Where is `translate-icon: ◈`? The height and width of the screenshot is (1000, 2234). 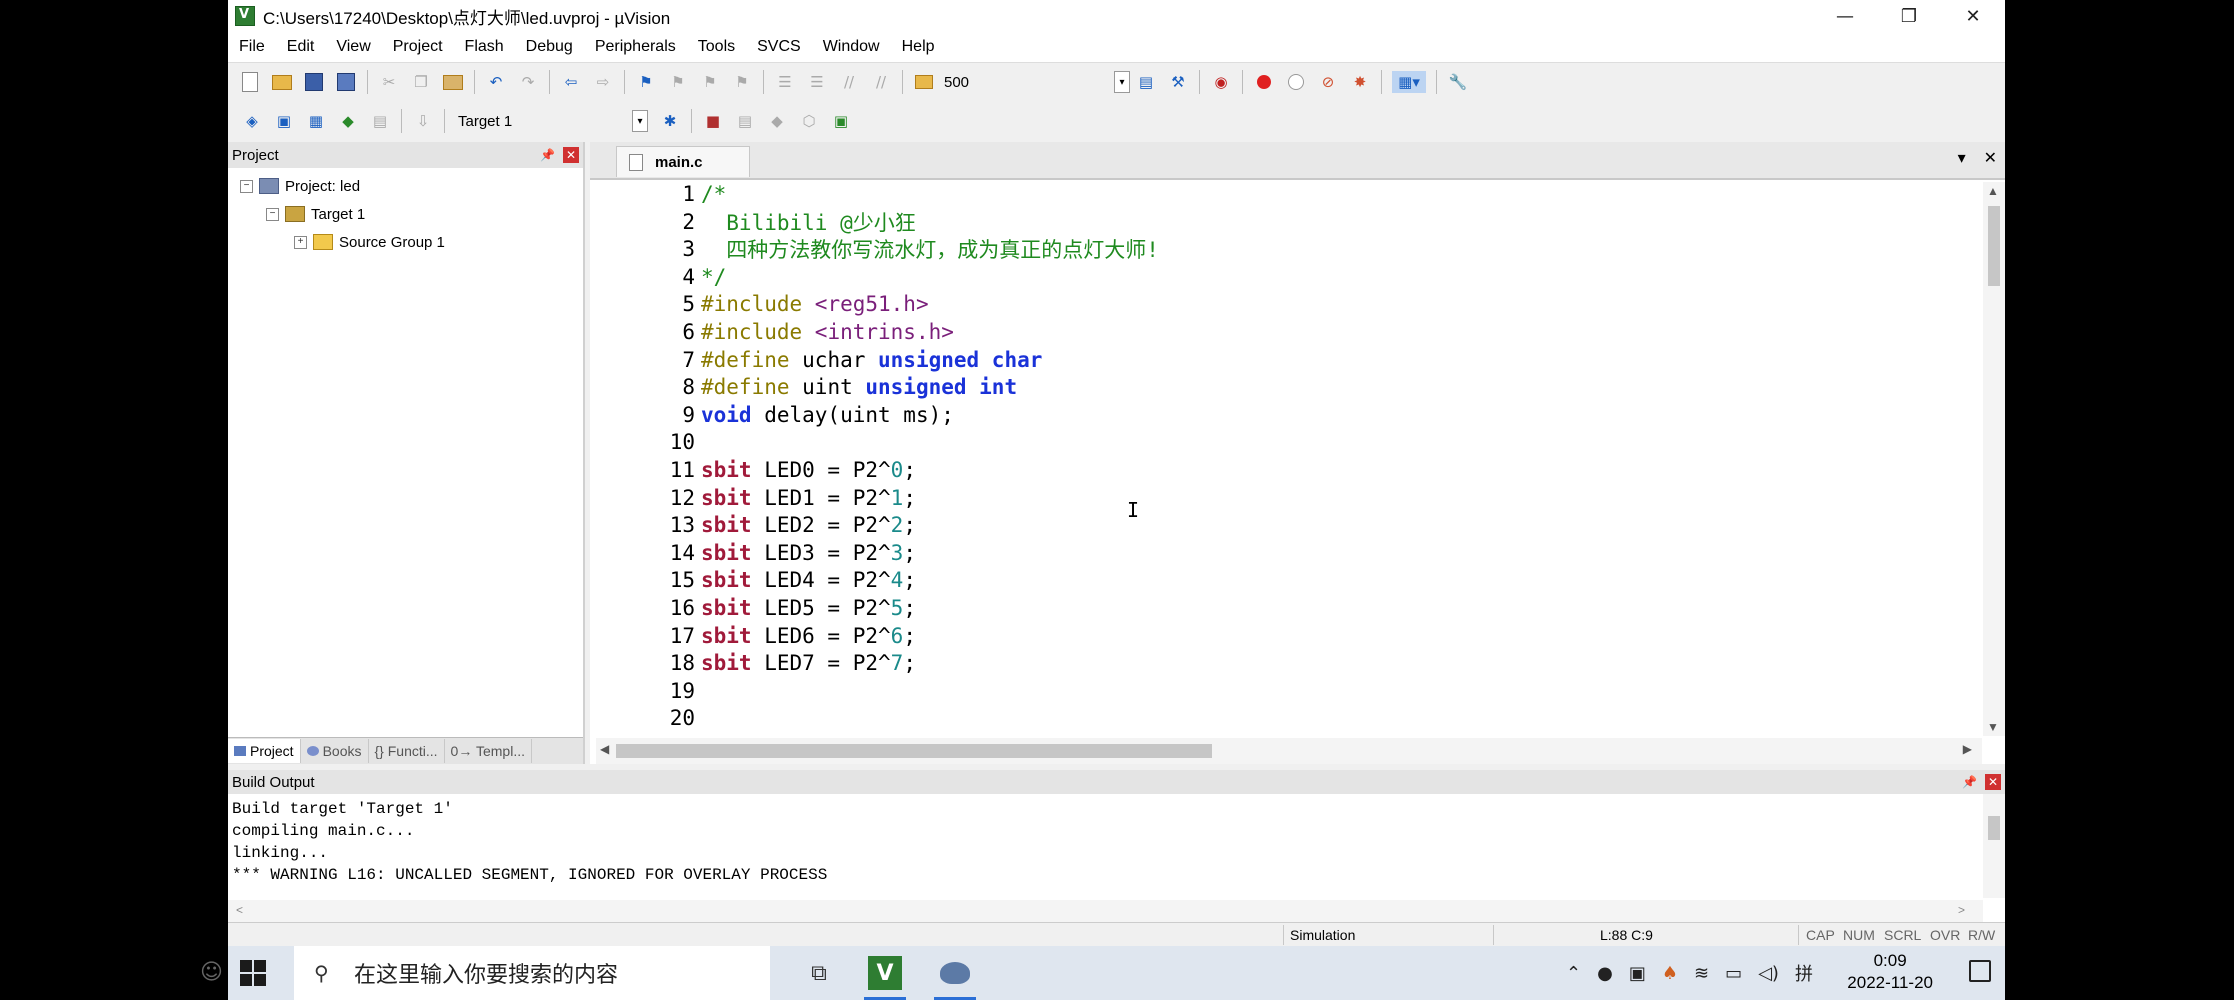
translate-icon: ◈ is located at coordinates (252, 121).